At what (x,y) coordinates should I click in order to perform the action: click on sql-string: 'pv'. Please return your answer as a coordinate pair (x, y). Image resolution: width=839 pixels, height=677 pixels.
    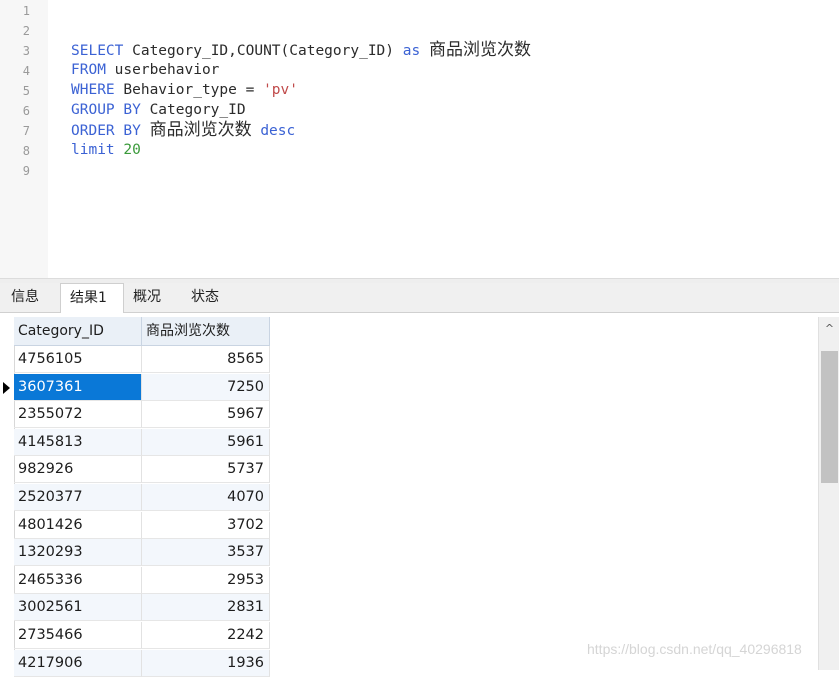
    Looking at the image, I should click on (280, 90).